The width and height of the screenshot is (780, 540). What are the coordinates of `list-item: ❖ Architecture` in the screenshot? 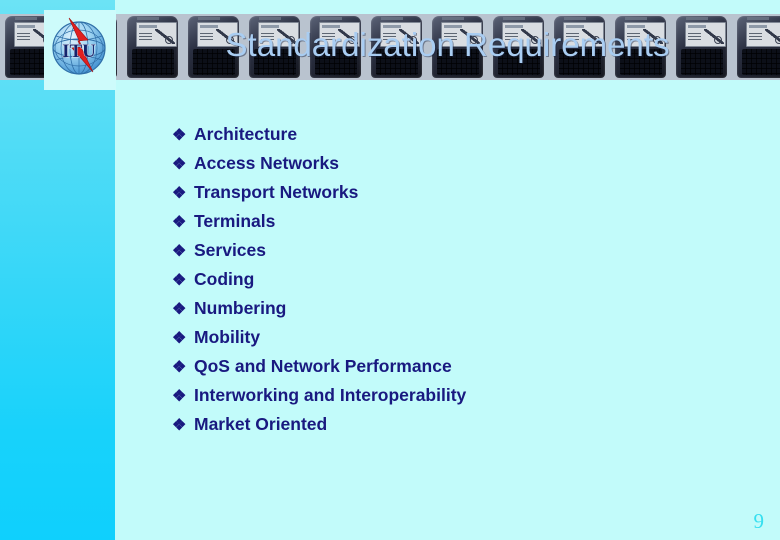 It's located at (452, 138).